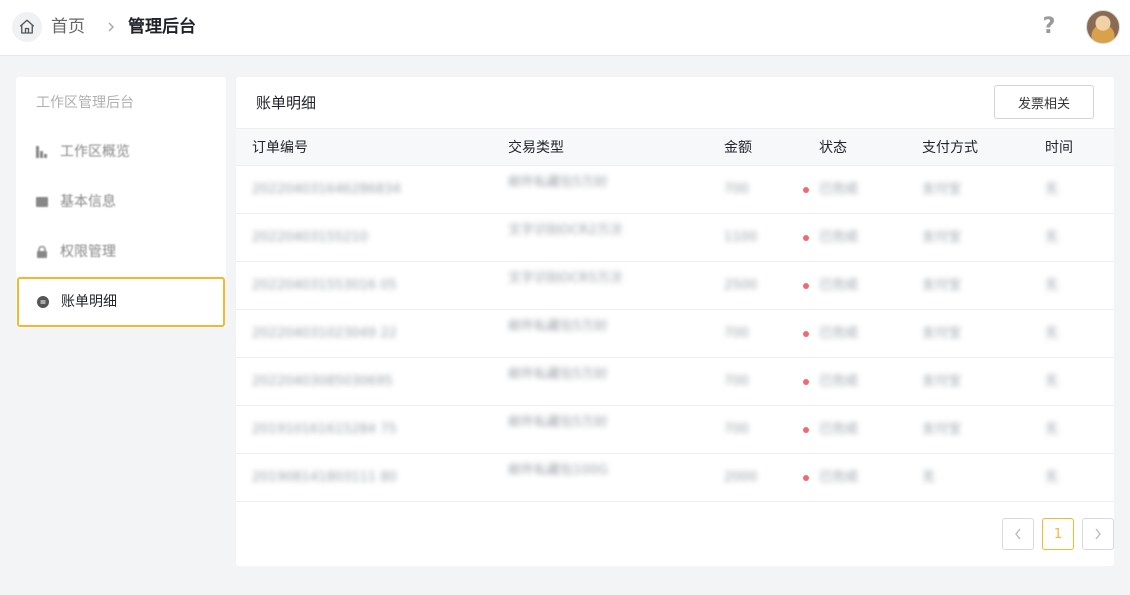  What do you see at coordinates (322, 381) in the screenshot?
I see `cell-order-id: 20220403085030695` at bounding box center [322, 381].